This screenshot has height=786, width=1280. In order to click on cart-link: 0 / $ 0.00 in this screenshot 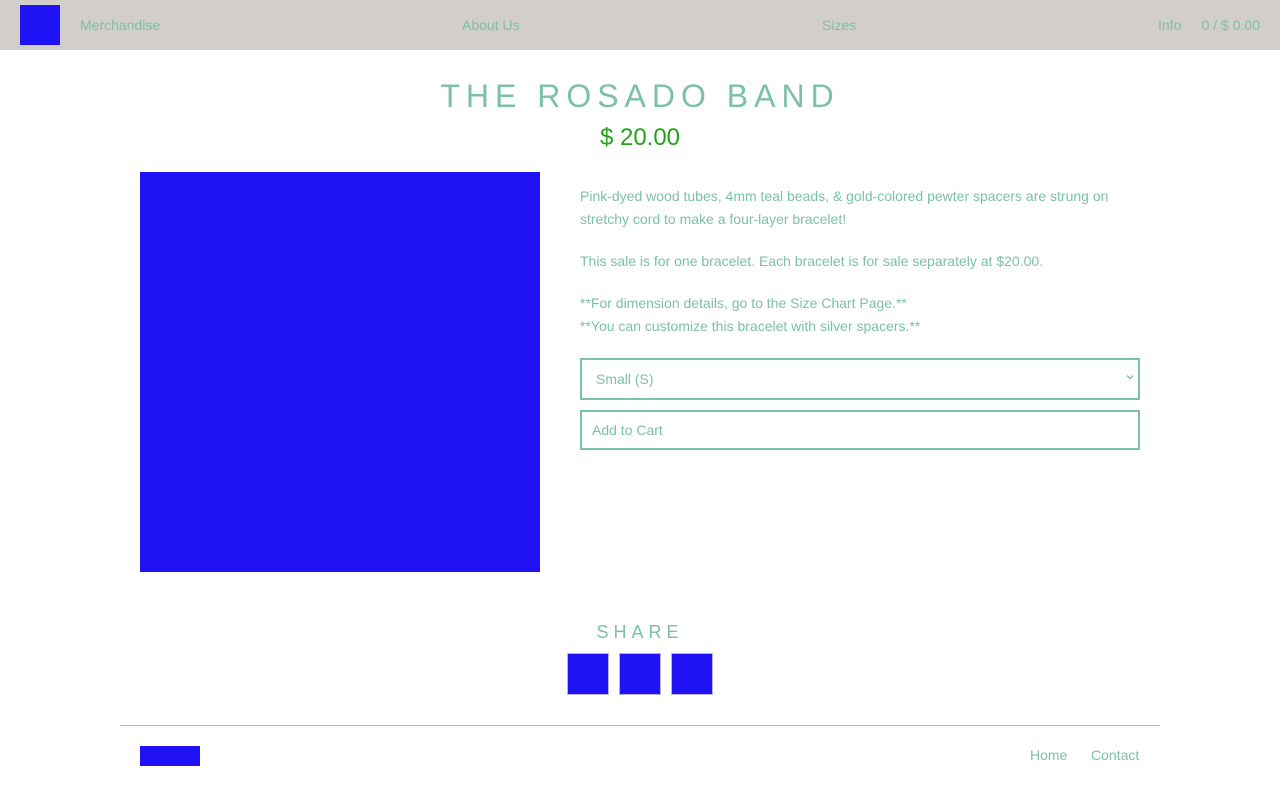, I will do `click(1231, 25)`.